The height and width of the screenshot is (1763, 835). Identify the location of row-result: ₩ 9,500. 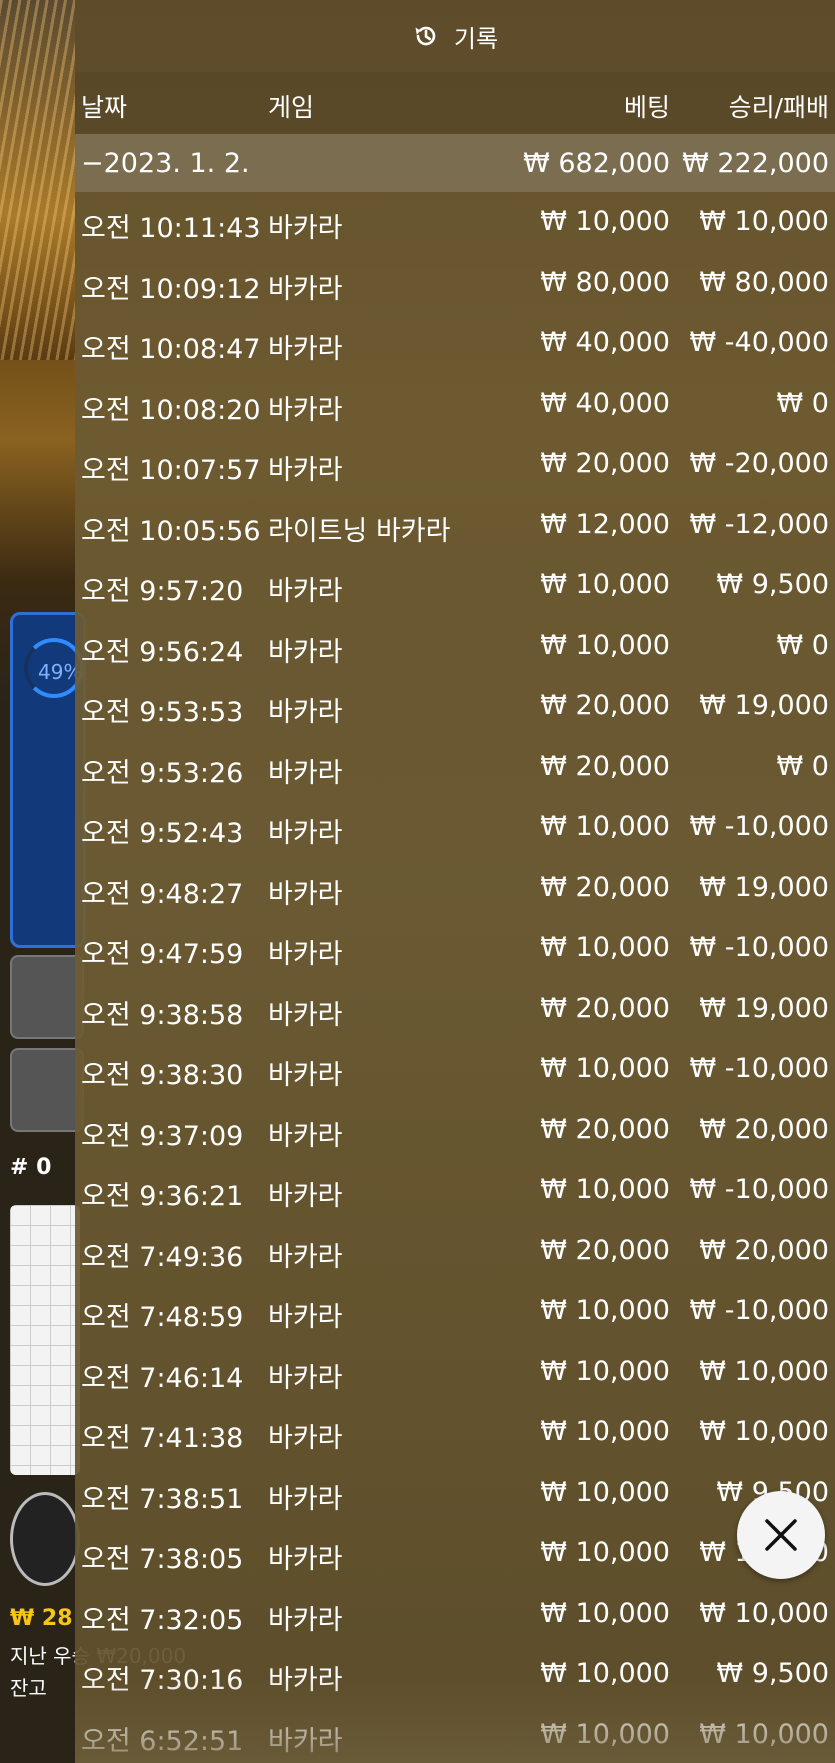
(772, 584).